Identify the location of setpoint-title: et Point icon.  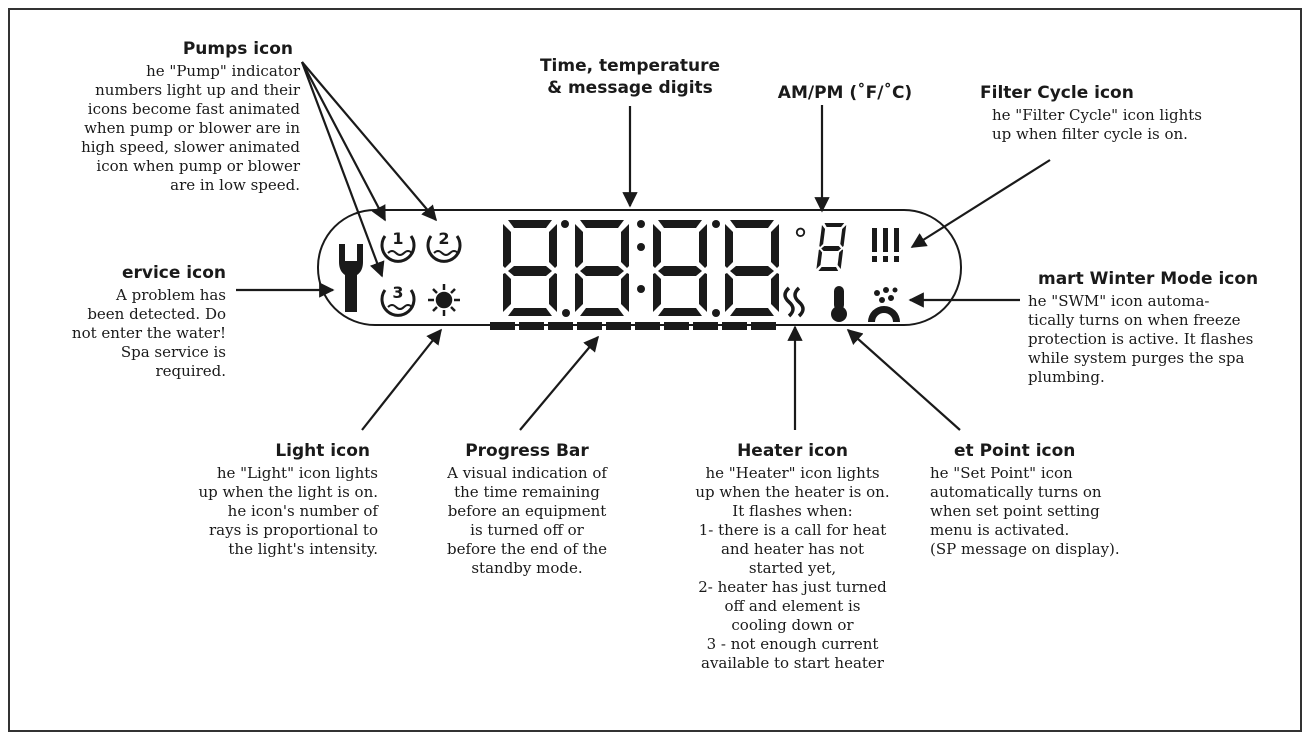
(1015, 451).